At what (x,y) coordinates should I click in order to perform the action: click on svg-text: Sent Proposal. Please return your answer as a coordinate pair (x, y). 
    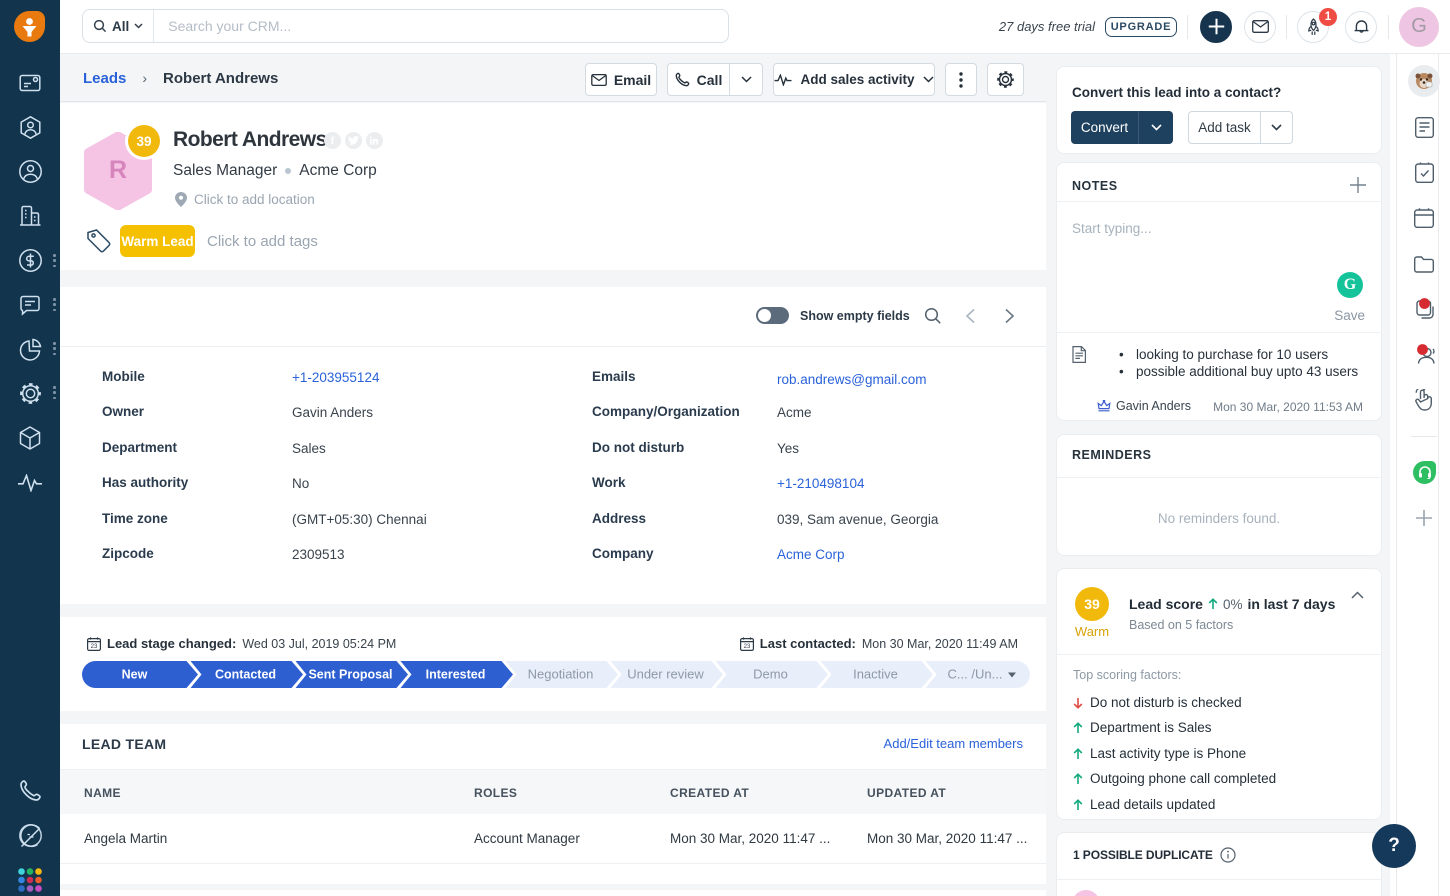
    Looking at the image, I should click on (350, 675).